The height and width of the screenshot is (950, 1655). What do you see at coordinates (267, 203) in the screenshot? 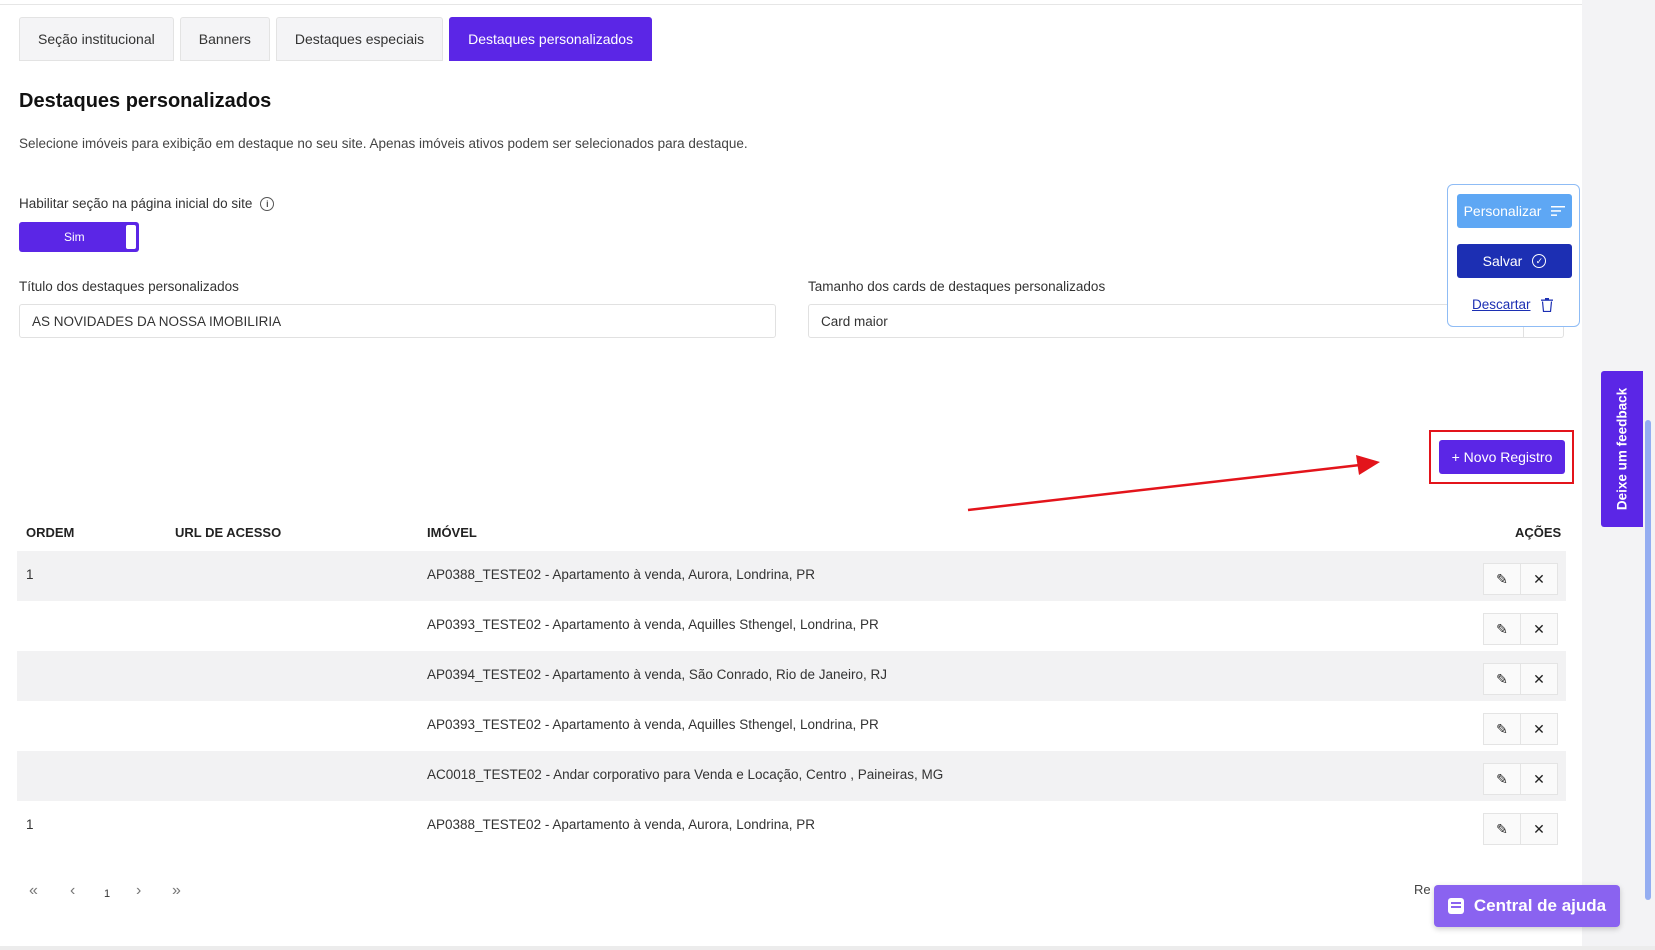
I see `info-icon: i` at bounding box center [267, 203].